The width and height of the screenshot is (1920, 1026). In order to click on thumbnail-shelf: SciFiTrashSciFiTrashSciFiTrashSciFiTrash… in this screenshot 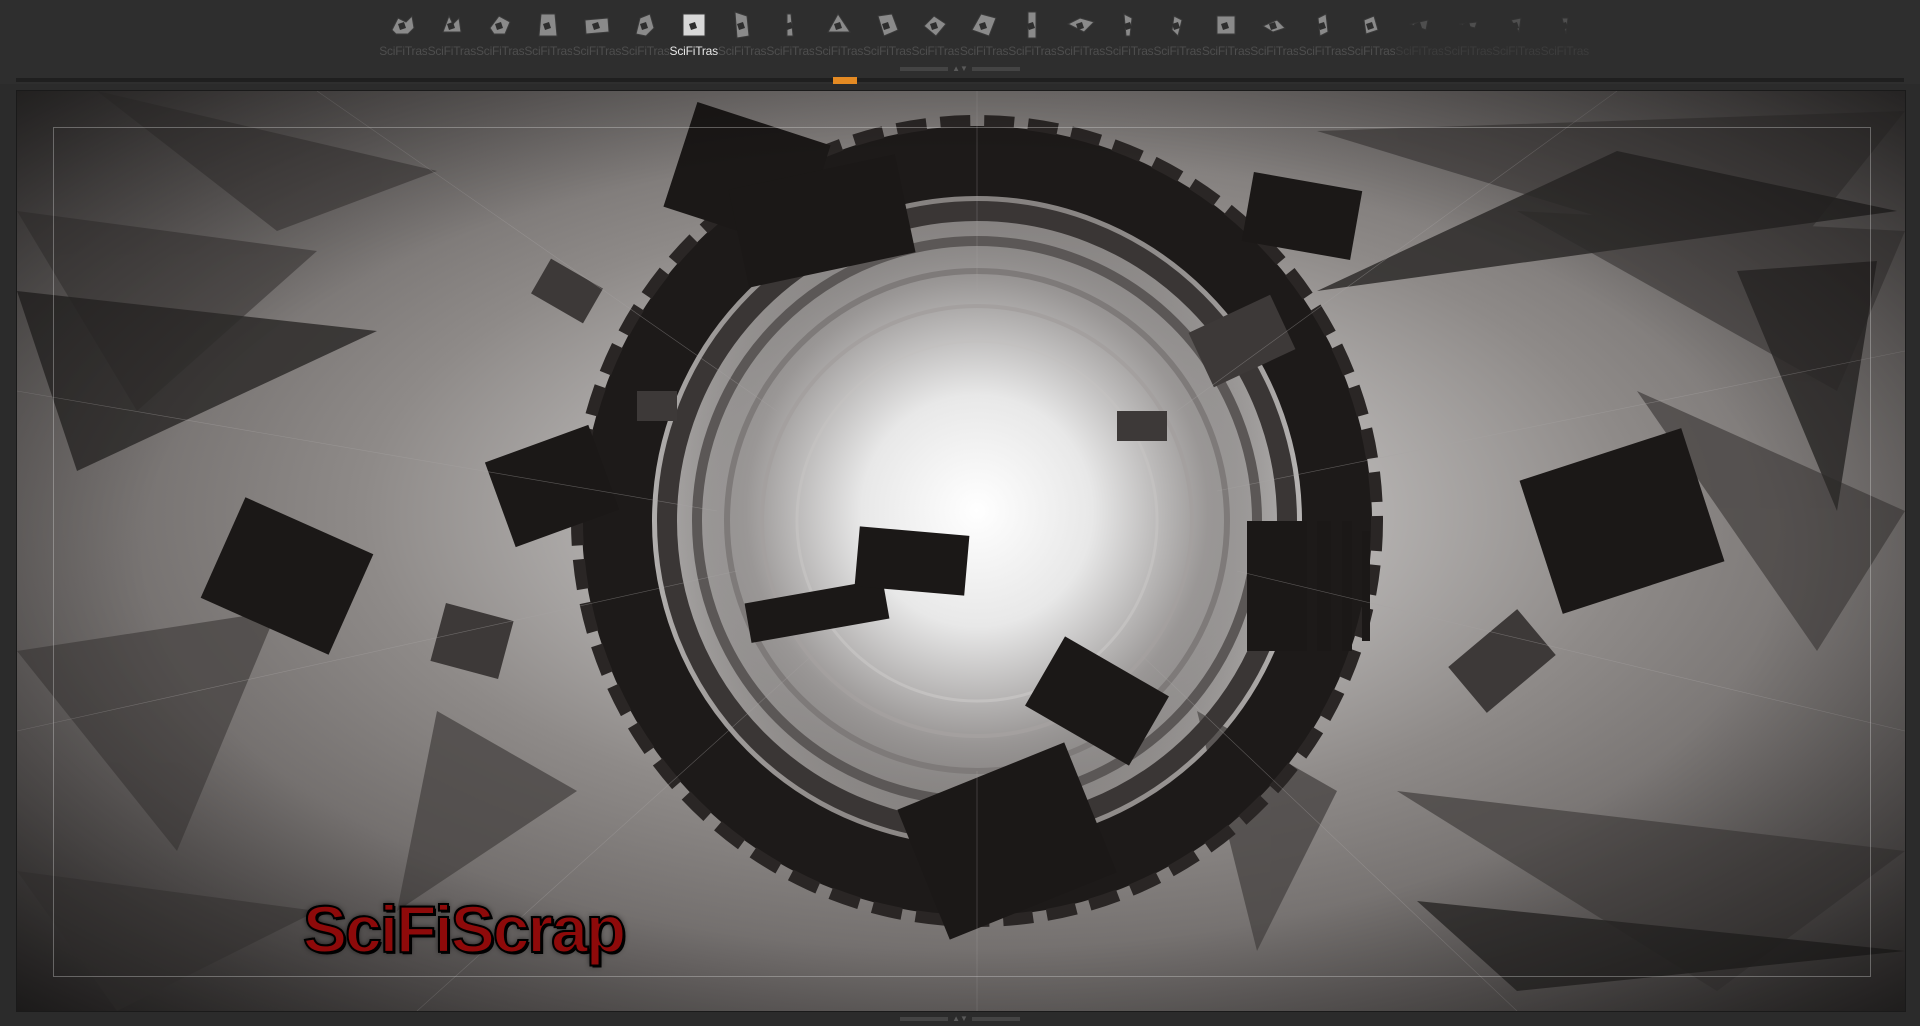, I will do `click(960, 42)`.